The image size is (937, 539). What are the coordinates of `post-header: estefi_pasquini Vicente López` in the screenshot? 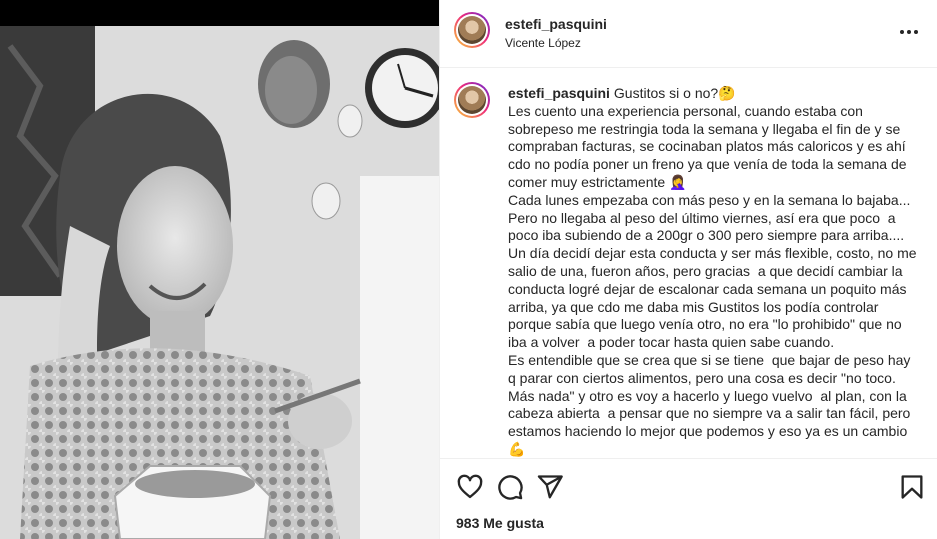 It's located at (688, 34).